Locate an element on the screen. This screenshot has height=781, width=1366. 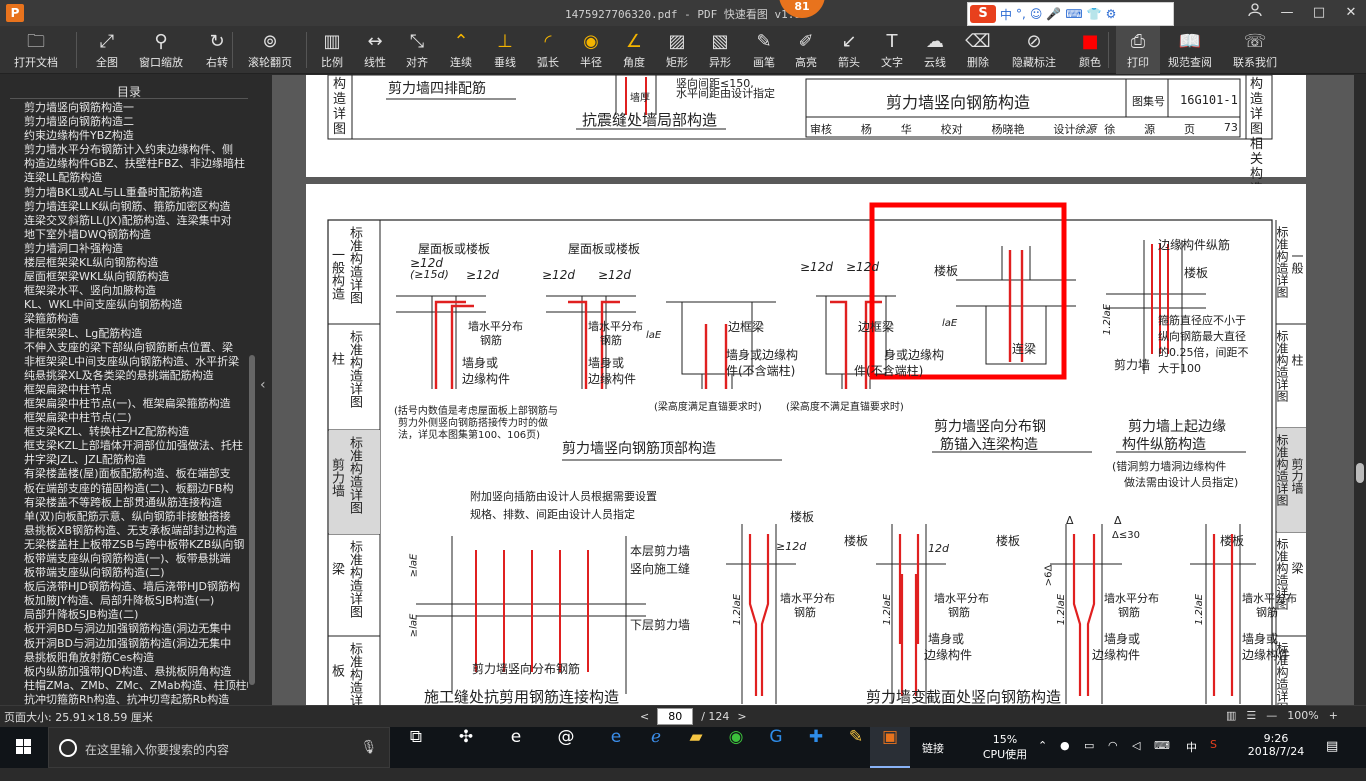
toc-item: 非框架梁L、Lg配筋构造 is located at coordinates (136, 334).